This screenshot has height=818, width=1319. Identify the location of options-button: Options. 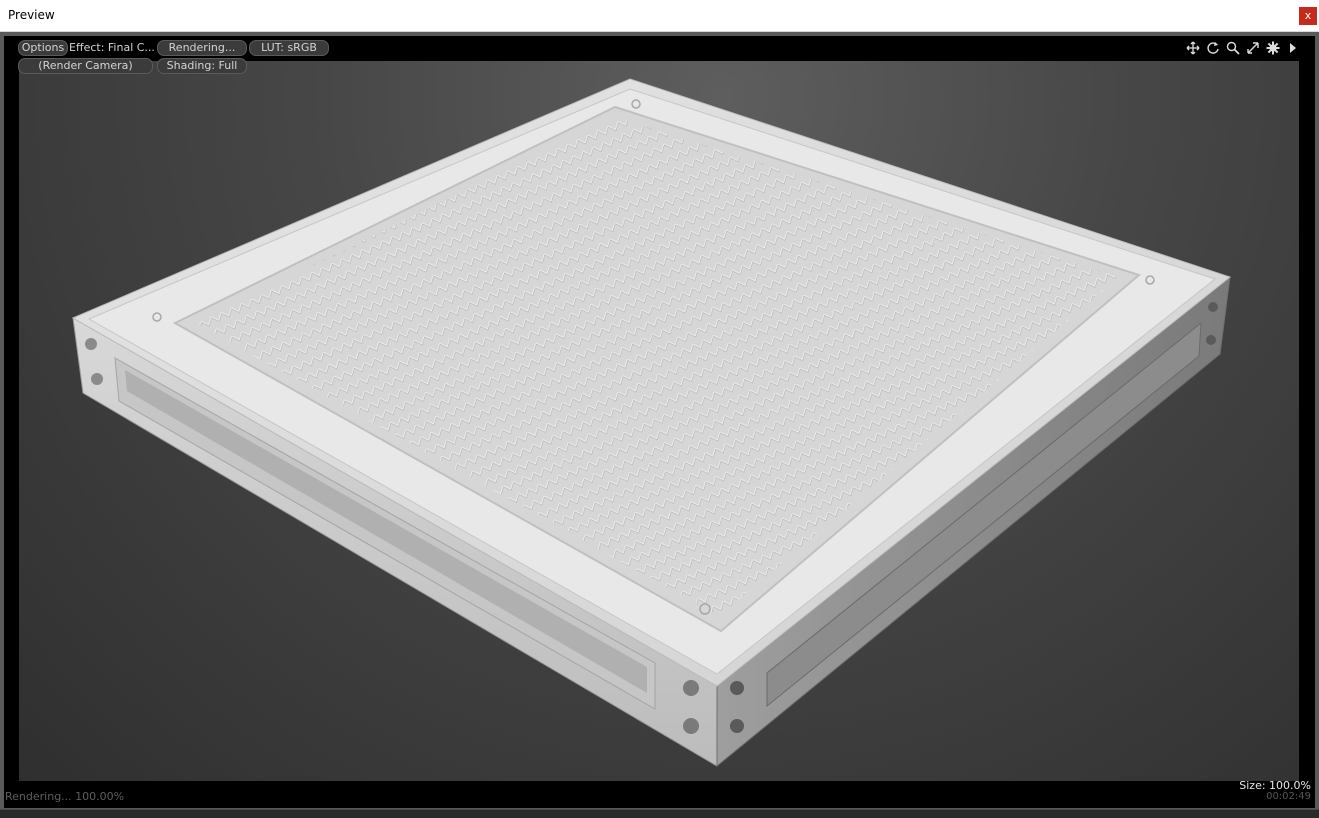
(43, 48).